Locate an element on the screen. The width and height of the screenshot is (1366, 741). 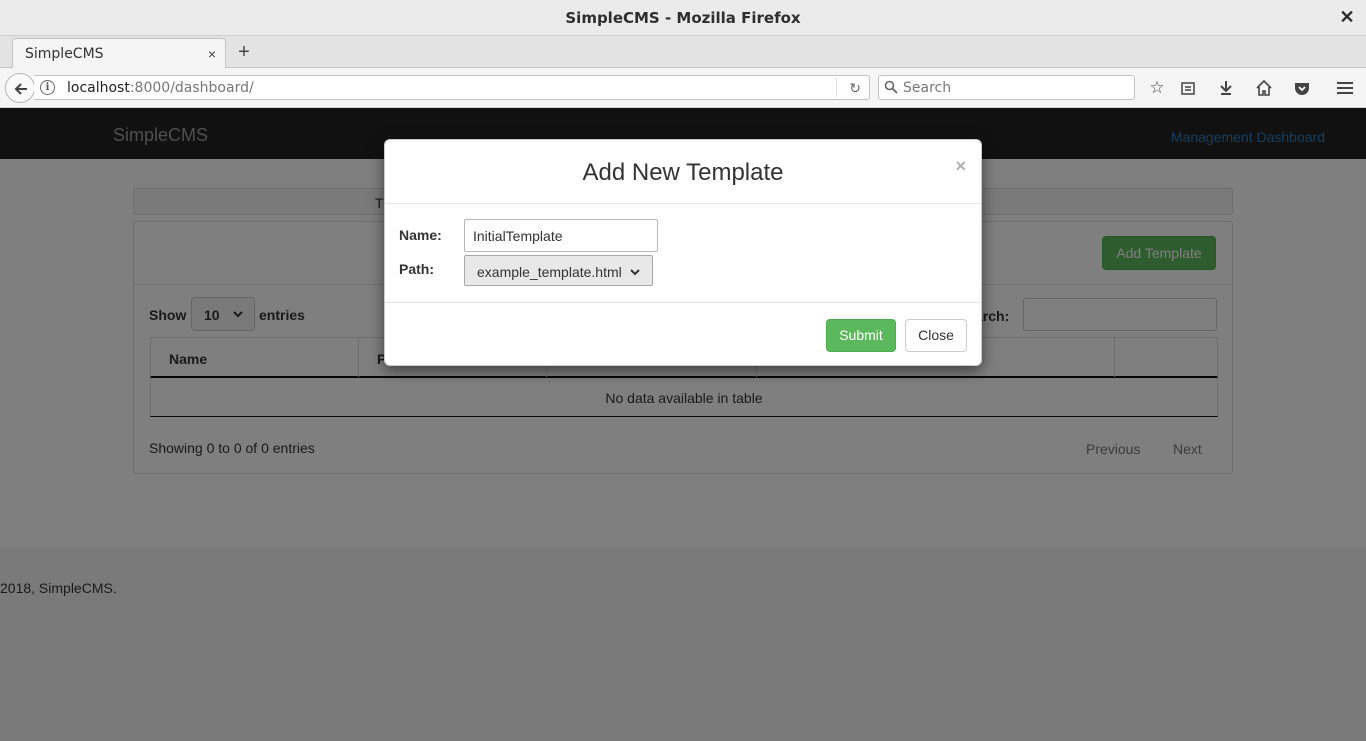
window-titlebar: SimpleCMS - Mozilla Firefox ✕ is located at coordinates (683, 18).